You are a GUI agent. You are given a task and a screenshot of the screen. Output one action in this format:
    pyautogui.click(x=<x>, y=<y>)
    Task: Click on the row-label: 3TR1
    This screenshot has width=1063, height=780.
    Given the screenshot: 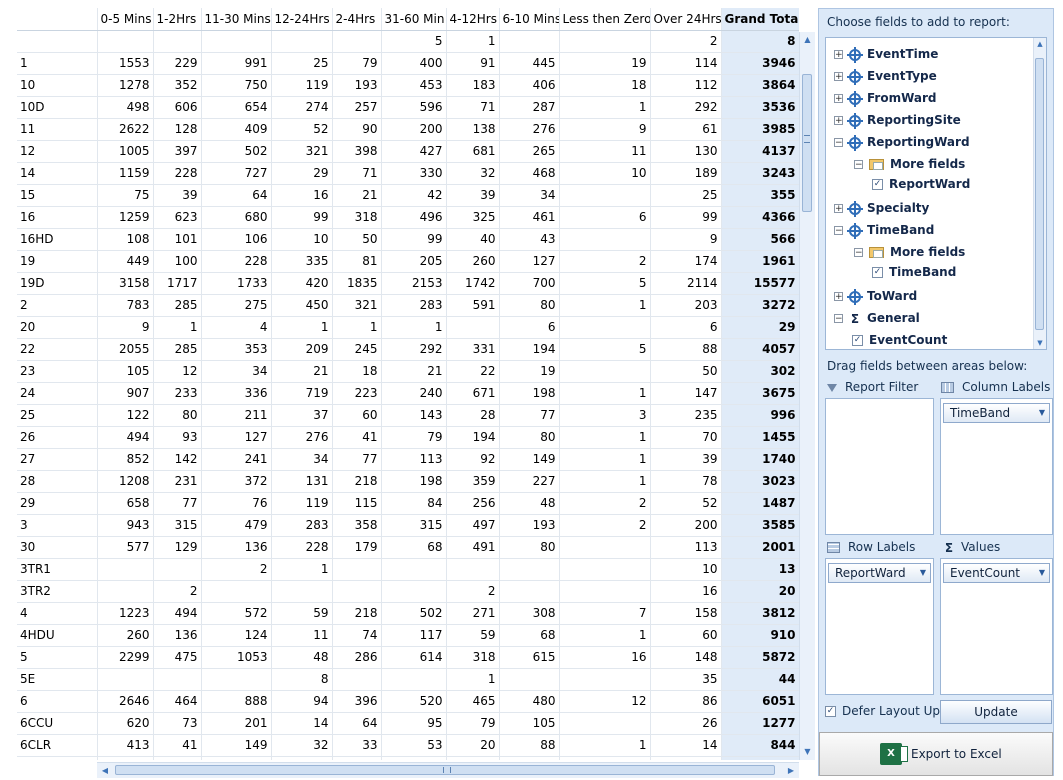 What is the action you would take?
    pyautogui.click(x=57, y=569)
    